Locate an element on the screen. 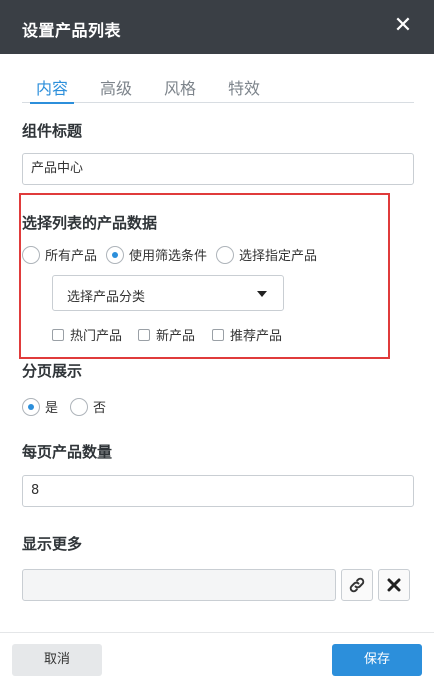  category-select: 选择产品分类 is located at coordinates (168, 293).